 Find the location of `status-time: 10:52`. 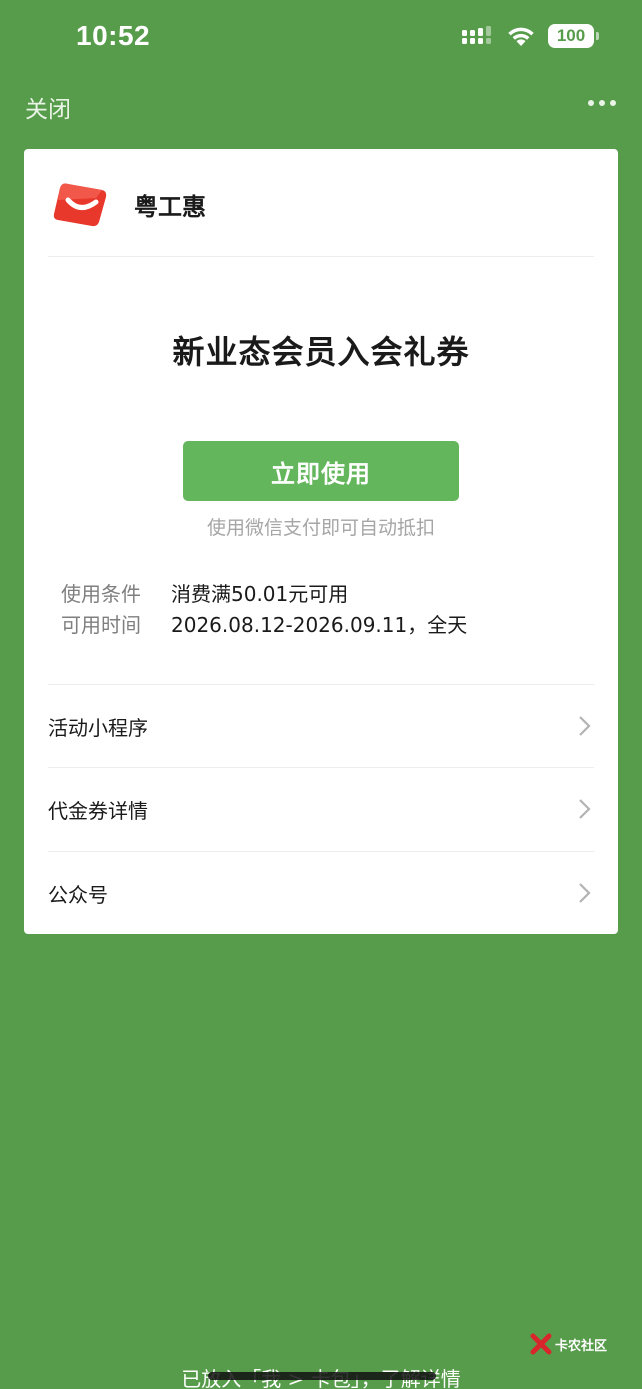

status-time: 10:52 is located at coordinates (113, 35).